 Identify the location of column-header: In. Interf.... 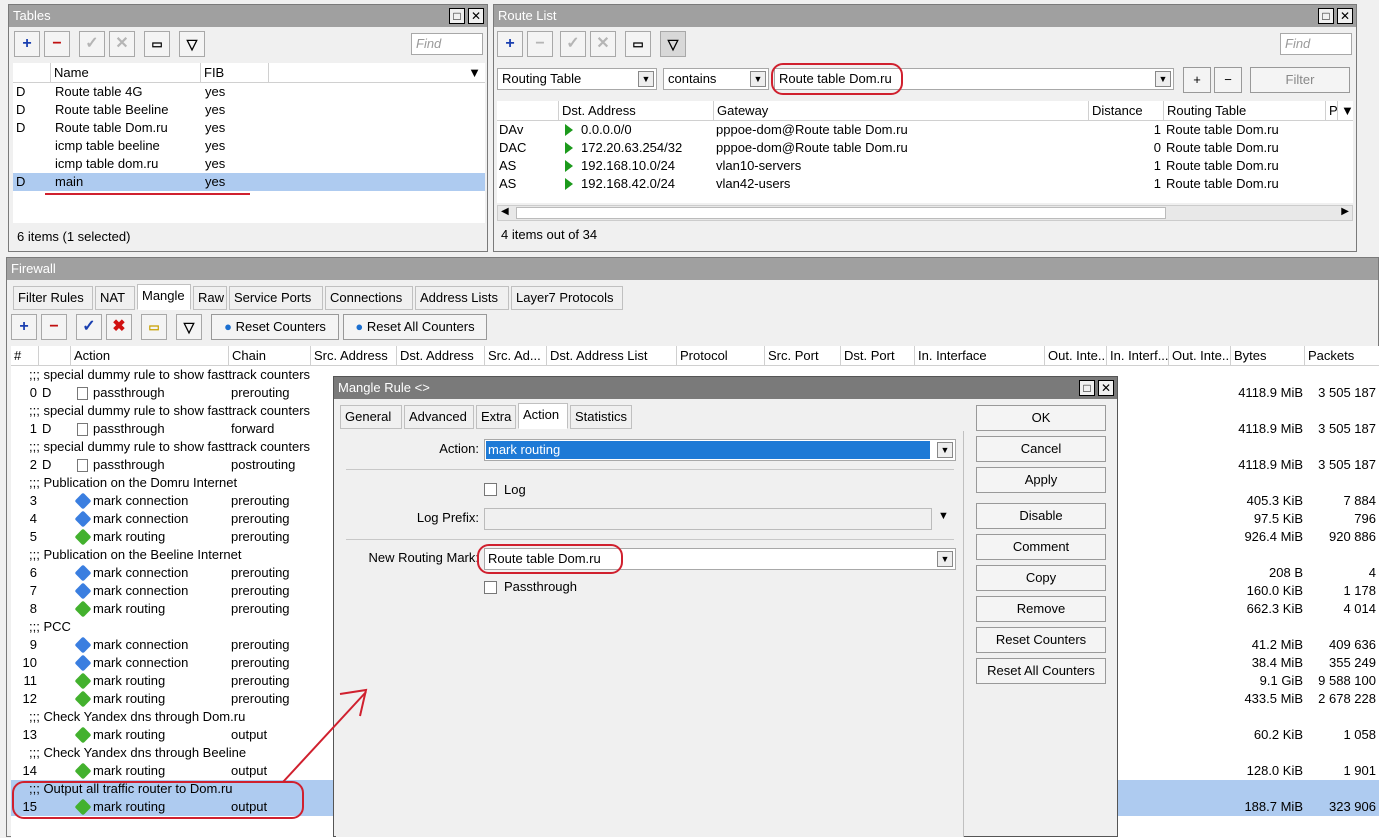
(1138, 356).